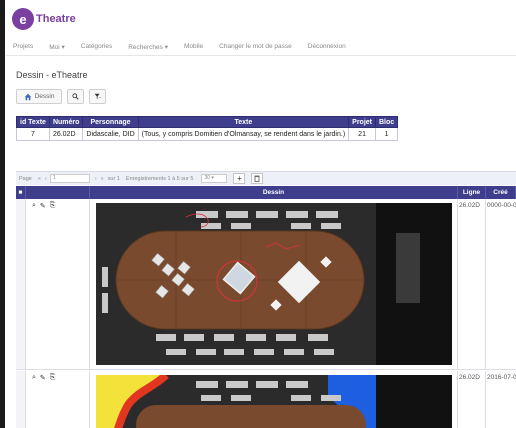  What do you see at coordinates (102, 179) in the screenshot?
I see `pager-last-icon: »` at bounding box center [102, 179].